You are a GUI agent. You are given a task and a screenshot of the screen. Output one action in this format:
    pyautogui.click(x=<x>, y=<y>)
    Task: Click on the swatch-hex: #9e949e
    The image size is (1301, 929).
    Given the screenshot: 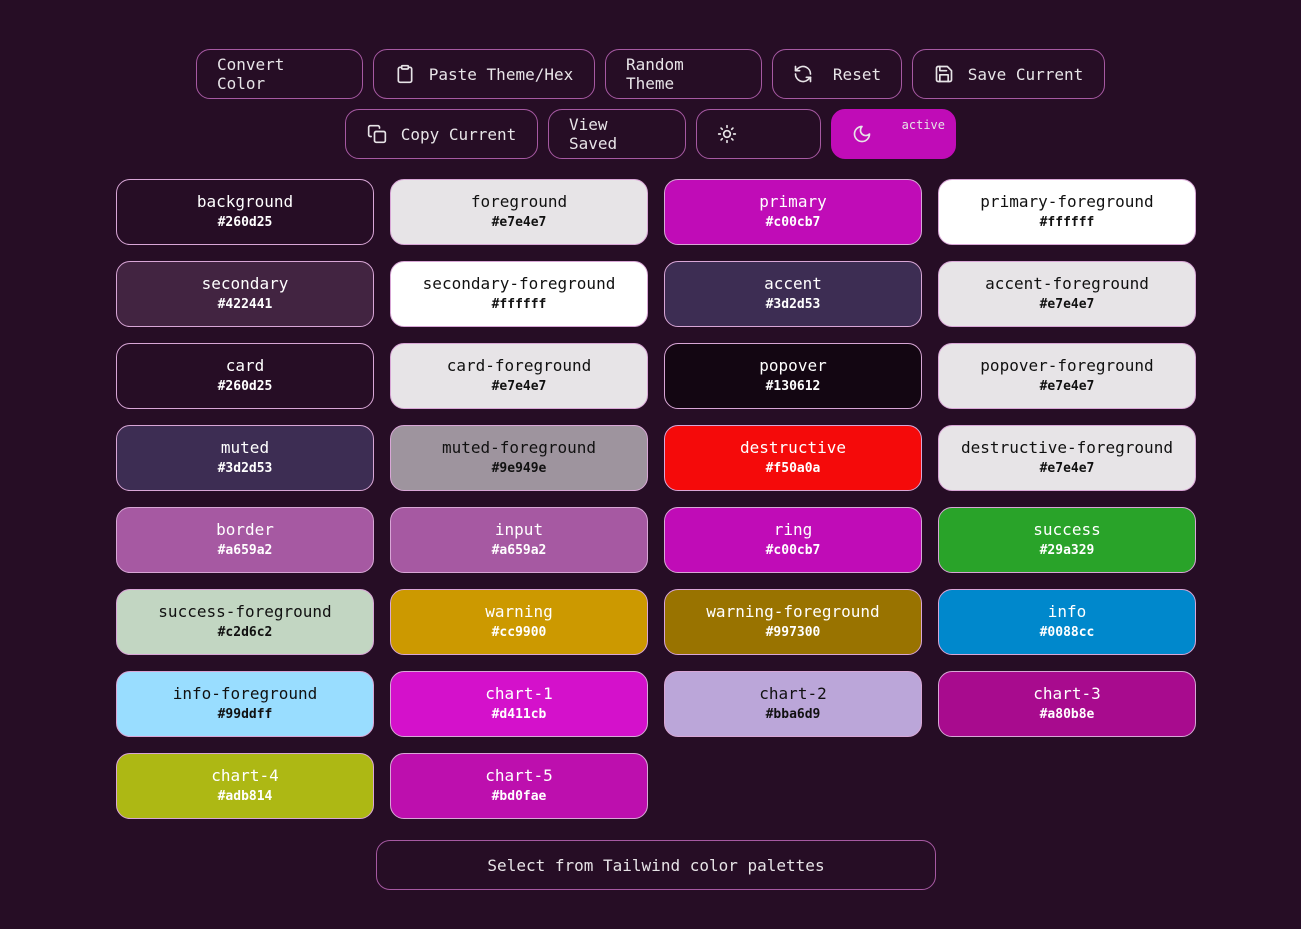 What is the action you would take?
    pyautogui.click(x=519, y=468)
    